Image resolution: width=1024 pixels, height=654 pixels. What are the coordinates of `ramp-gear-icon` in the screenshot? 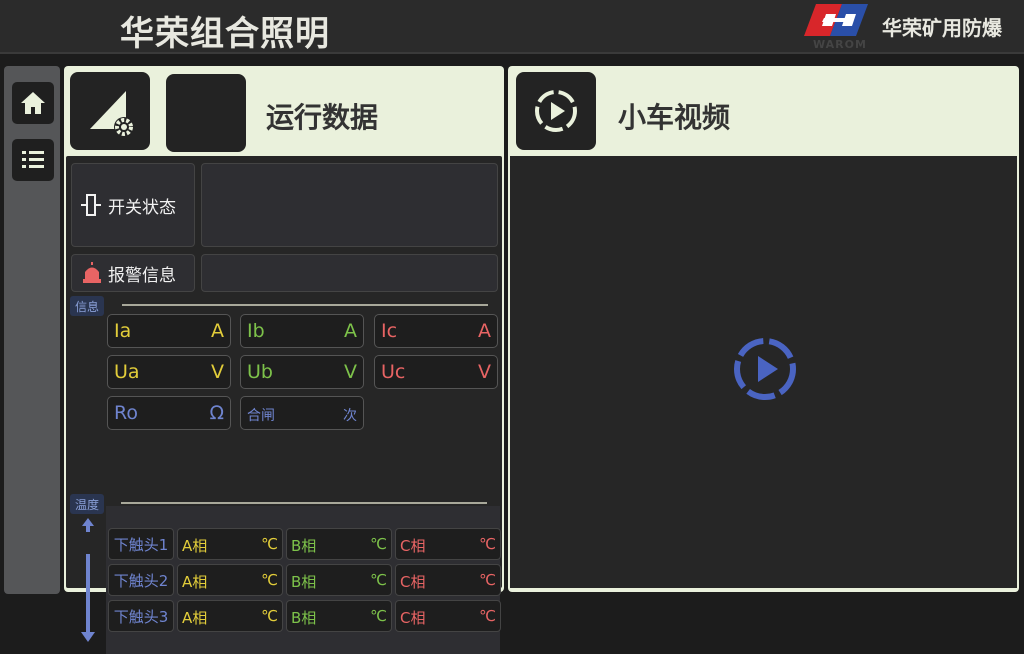 It's located at (112, 114).